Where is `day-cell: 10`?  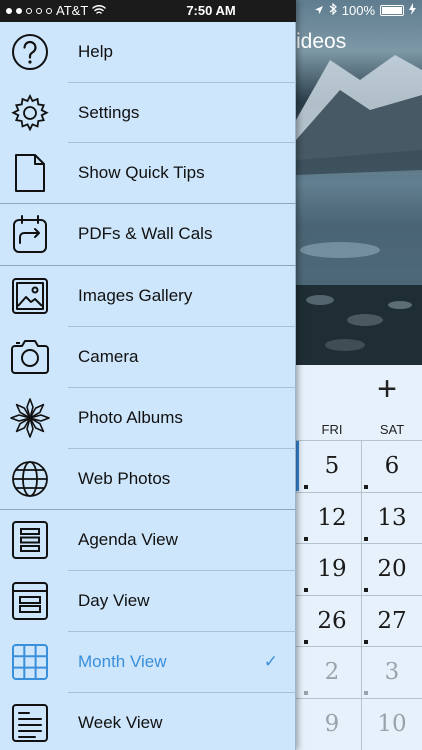
day-cell: 10 is located at coordinates (392, 724).